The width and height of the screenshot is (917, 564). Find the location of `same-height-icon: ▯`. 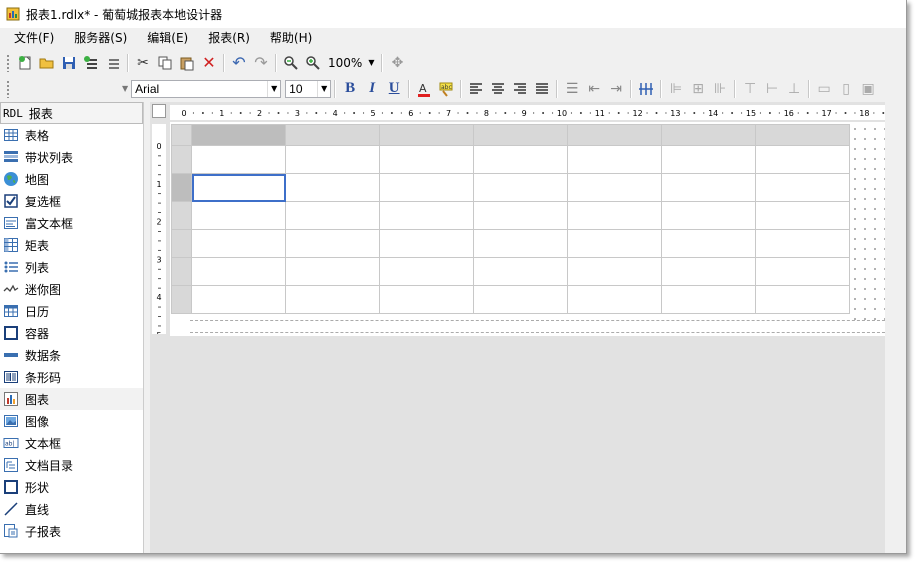

same-height-icon: ▯ is located at coordinates (846, 89).